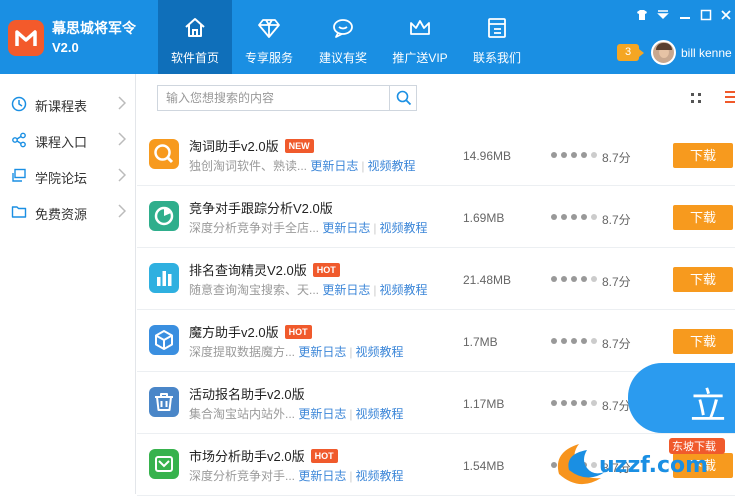 This screenshot has height=496, width=735. What do you see at coordinates (195, 27) in the screenshot?
I see `home-icon` at bounding box center [195, 27].